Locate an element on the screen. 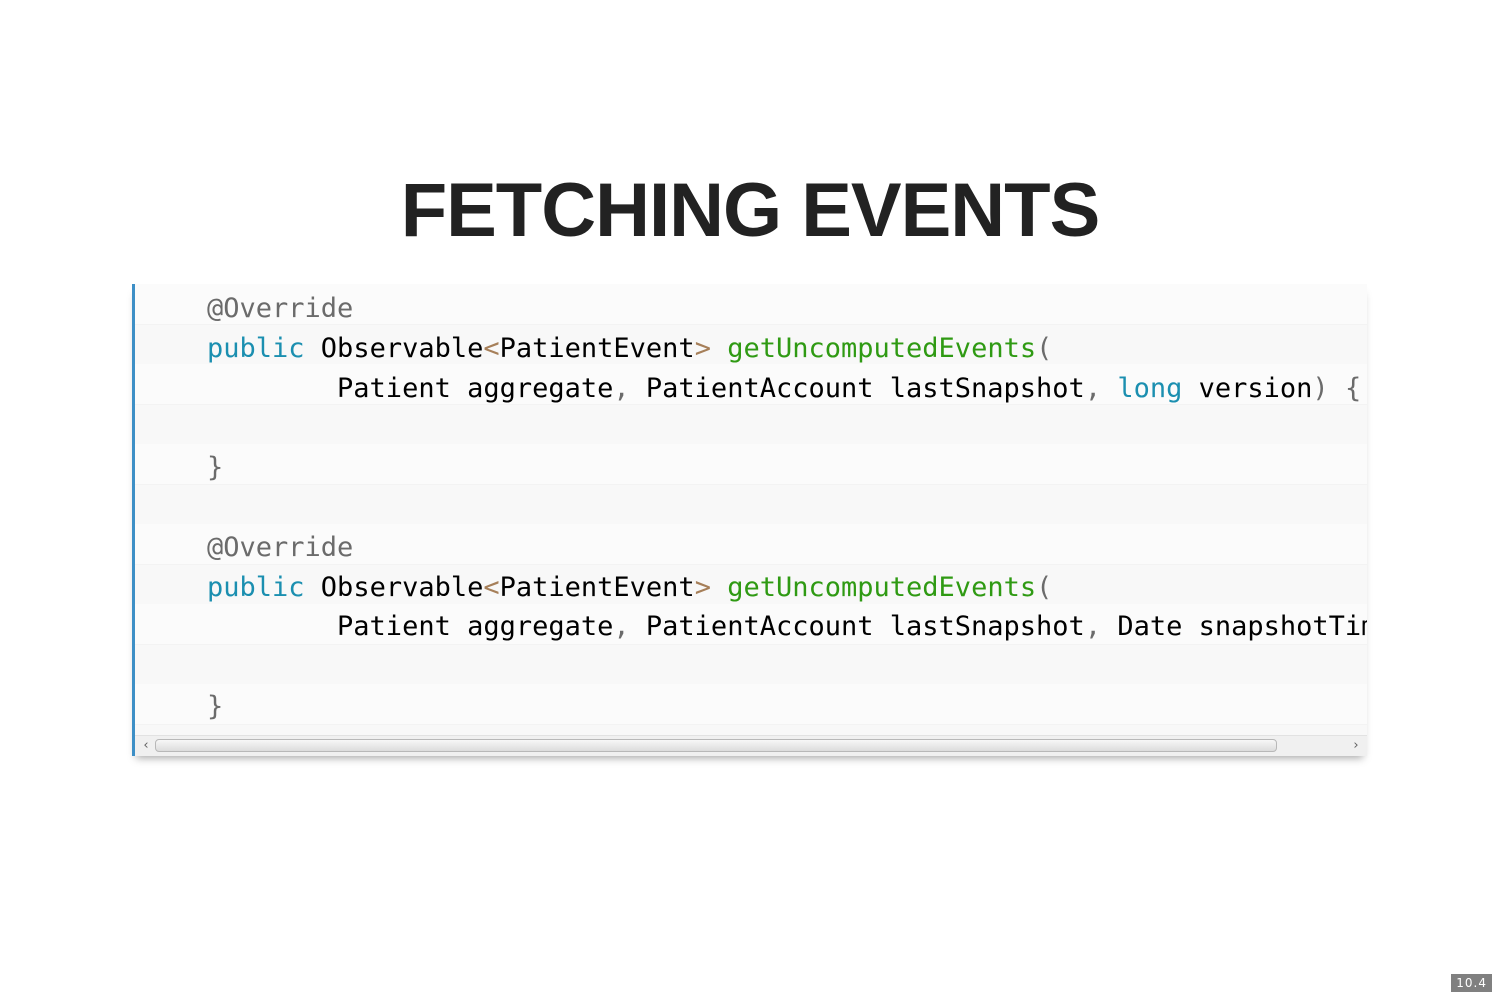  scroll-left-arrow-icon: ‹ is located at coordinates (146, 746).